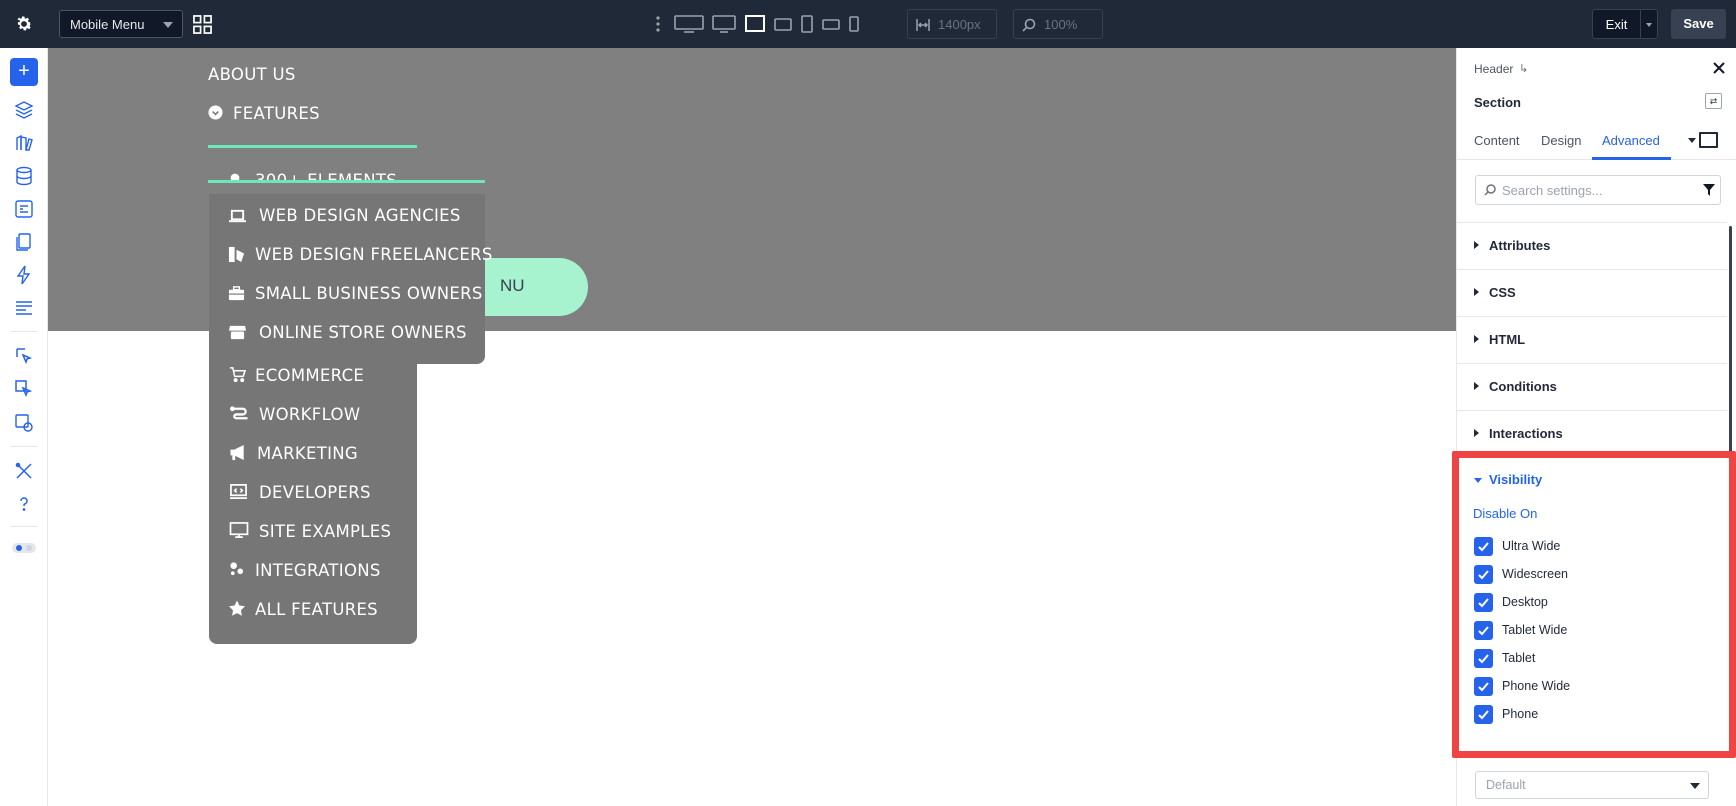  What do you see at coordinates (1490, 190) in the screenshot?
I see `search-icon` at bounding box center [1490, 190].